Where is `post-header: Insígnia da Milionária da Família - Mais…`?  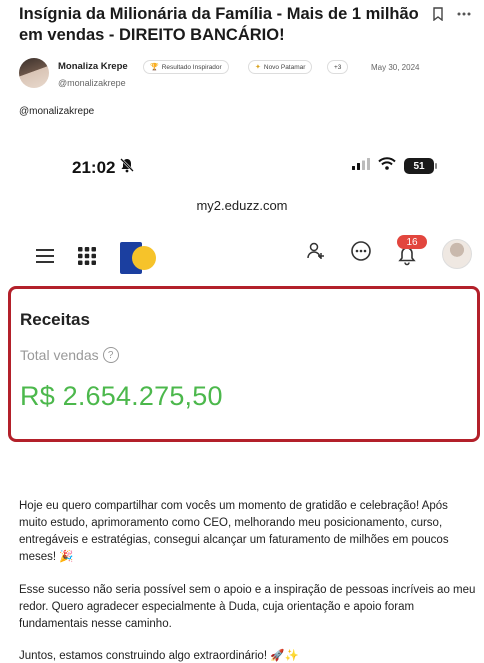
post-header: Insígnia da Milionária da Família - Mais… is located at coordinates (229, 25).